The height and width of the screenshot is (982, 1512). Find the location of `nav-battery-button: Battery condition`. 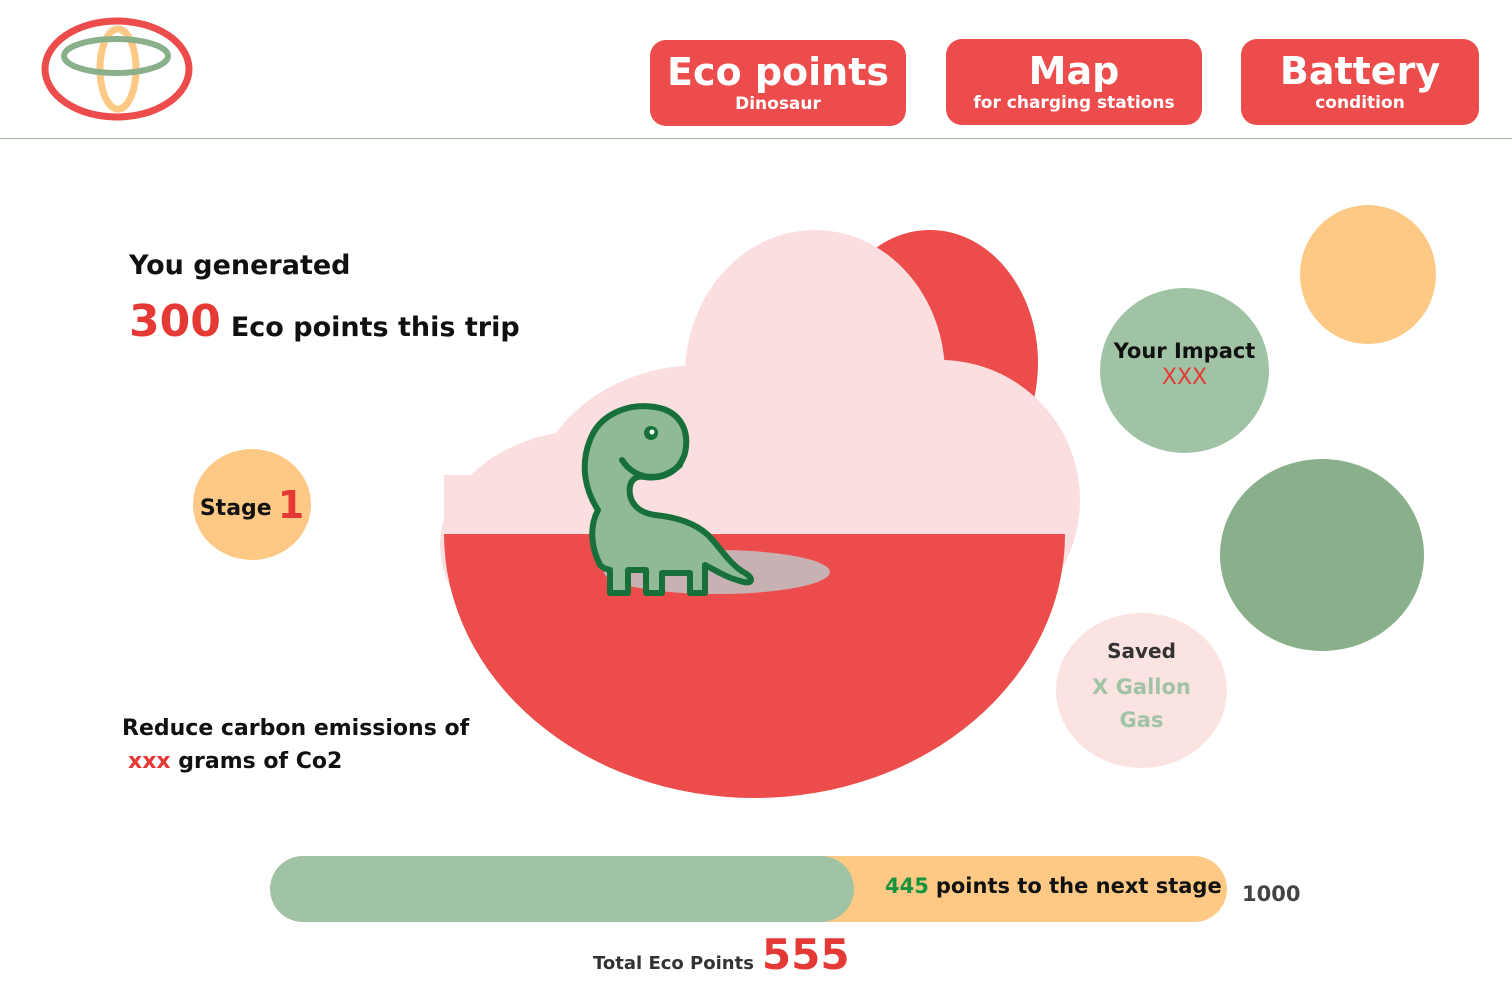

nav-battery-button: Battery condition is located at coordinates (1360, 82).